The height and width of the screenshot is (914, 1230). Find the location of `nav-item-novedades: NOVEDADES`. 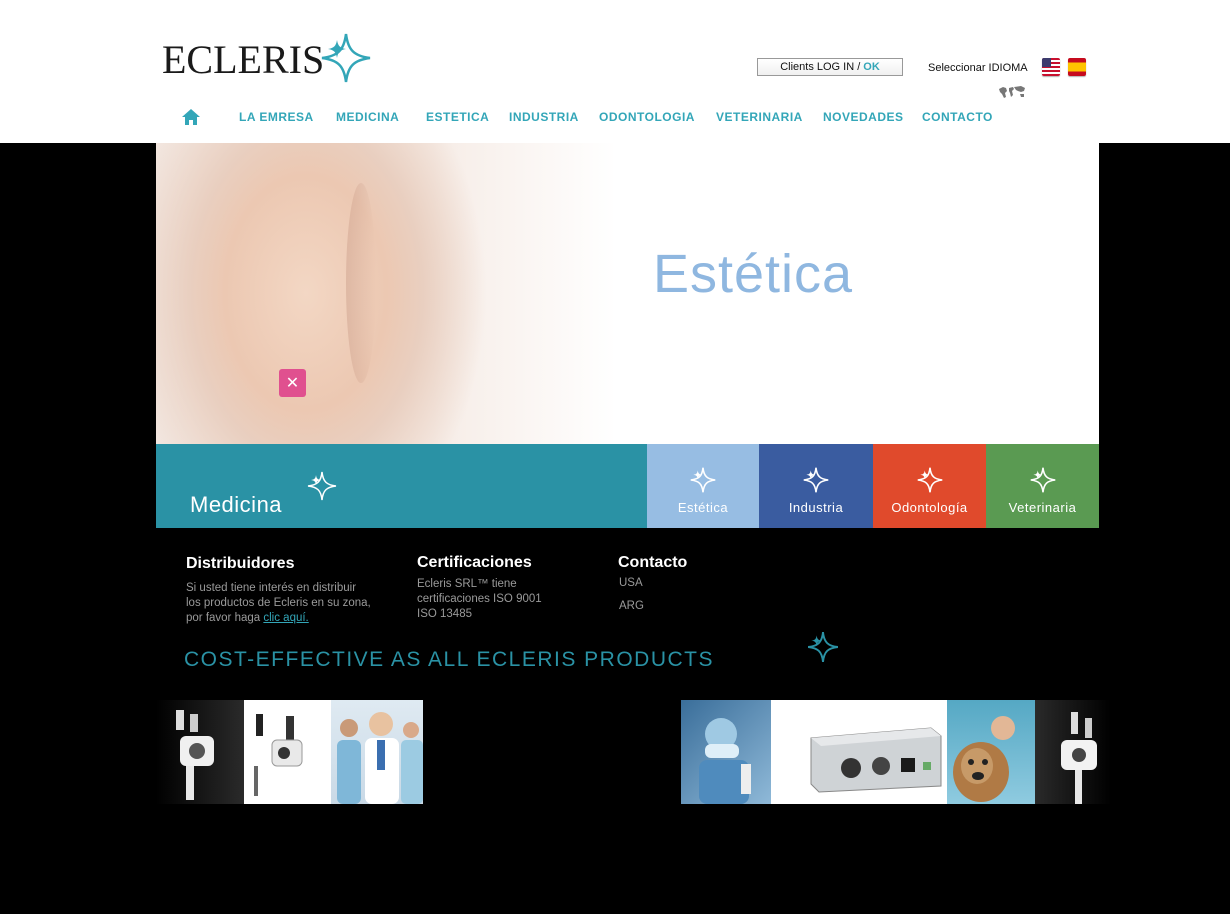

nav-item-novedades: NOVEDADES is located at coordinates (863, 117).